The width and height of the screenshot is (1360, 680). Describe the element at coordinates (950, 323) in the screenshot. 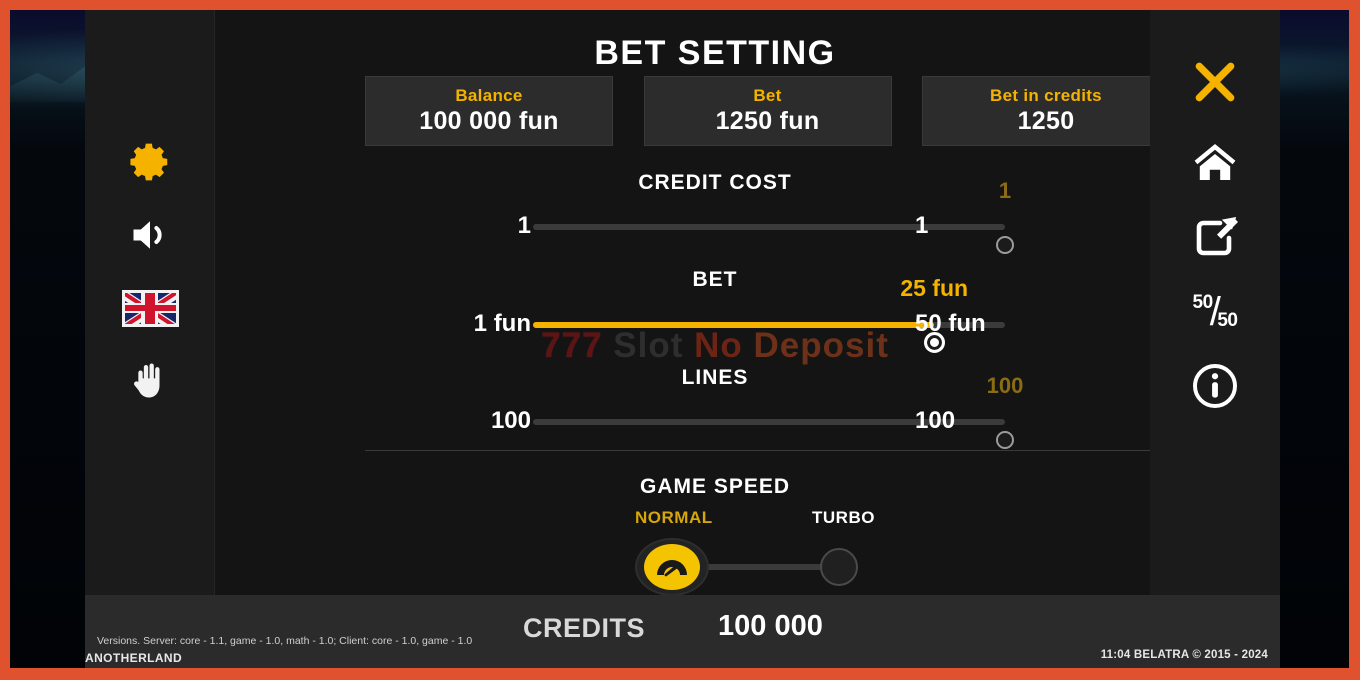

I see `slider-max-label: 50 fun` at that location.